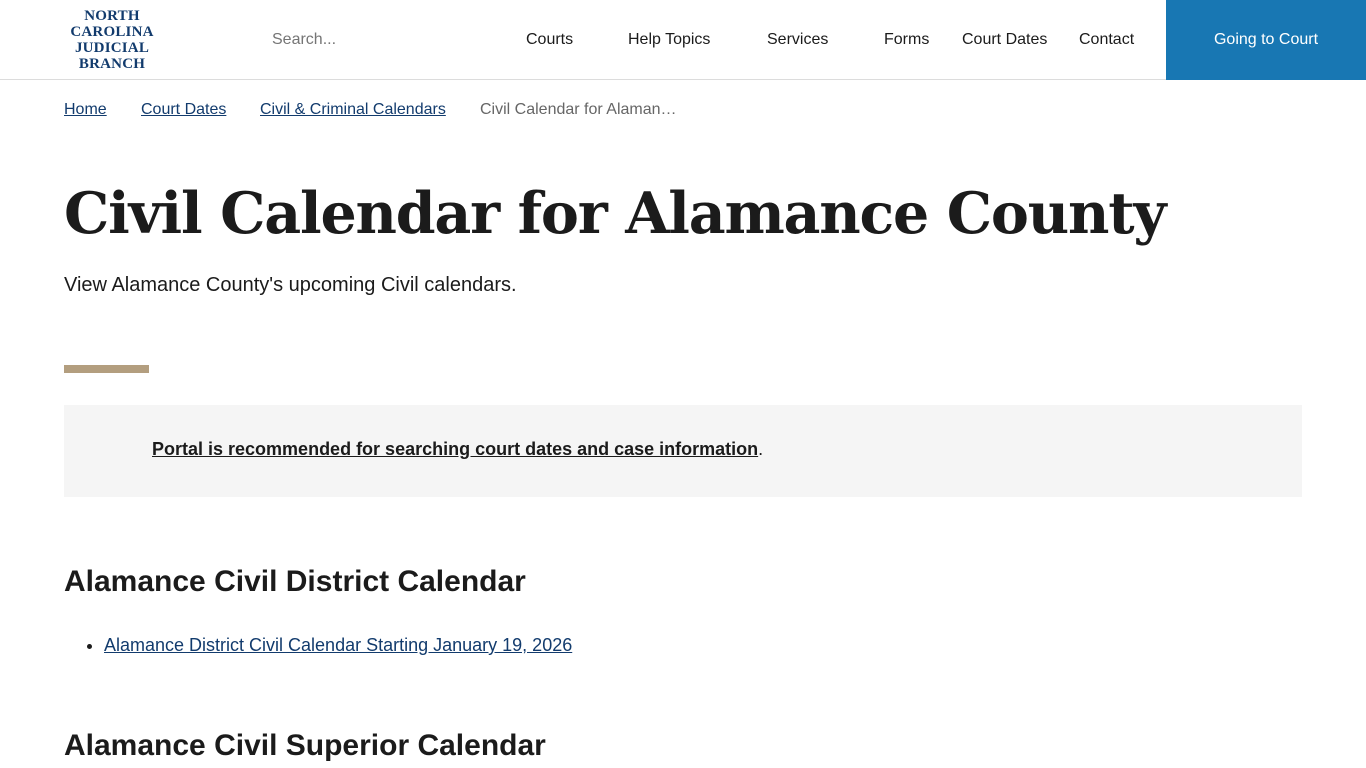  I want to click on going-to-court-button: Going to Court, so click(1266, 40).